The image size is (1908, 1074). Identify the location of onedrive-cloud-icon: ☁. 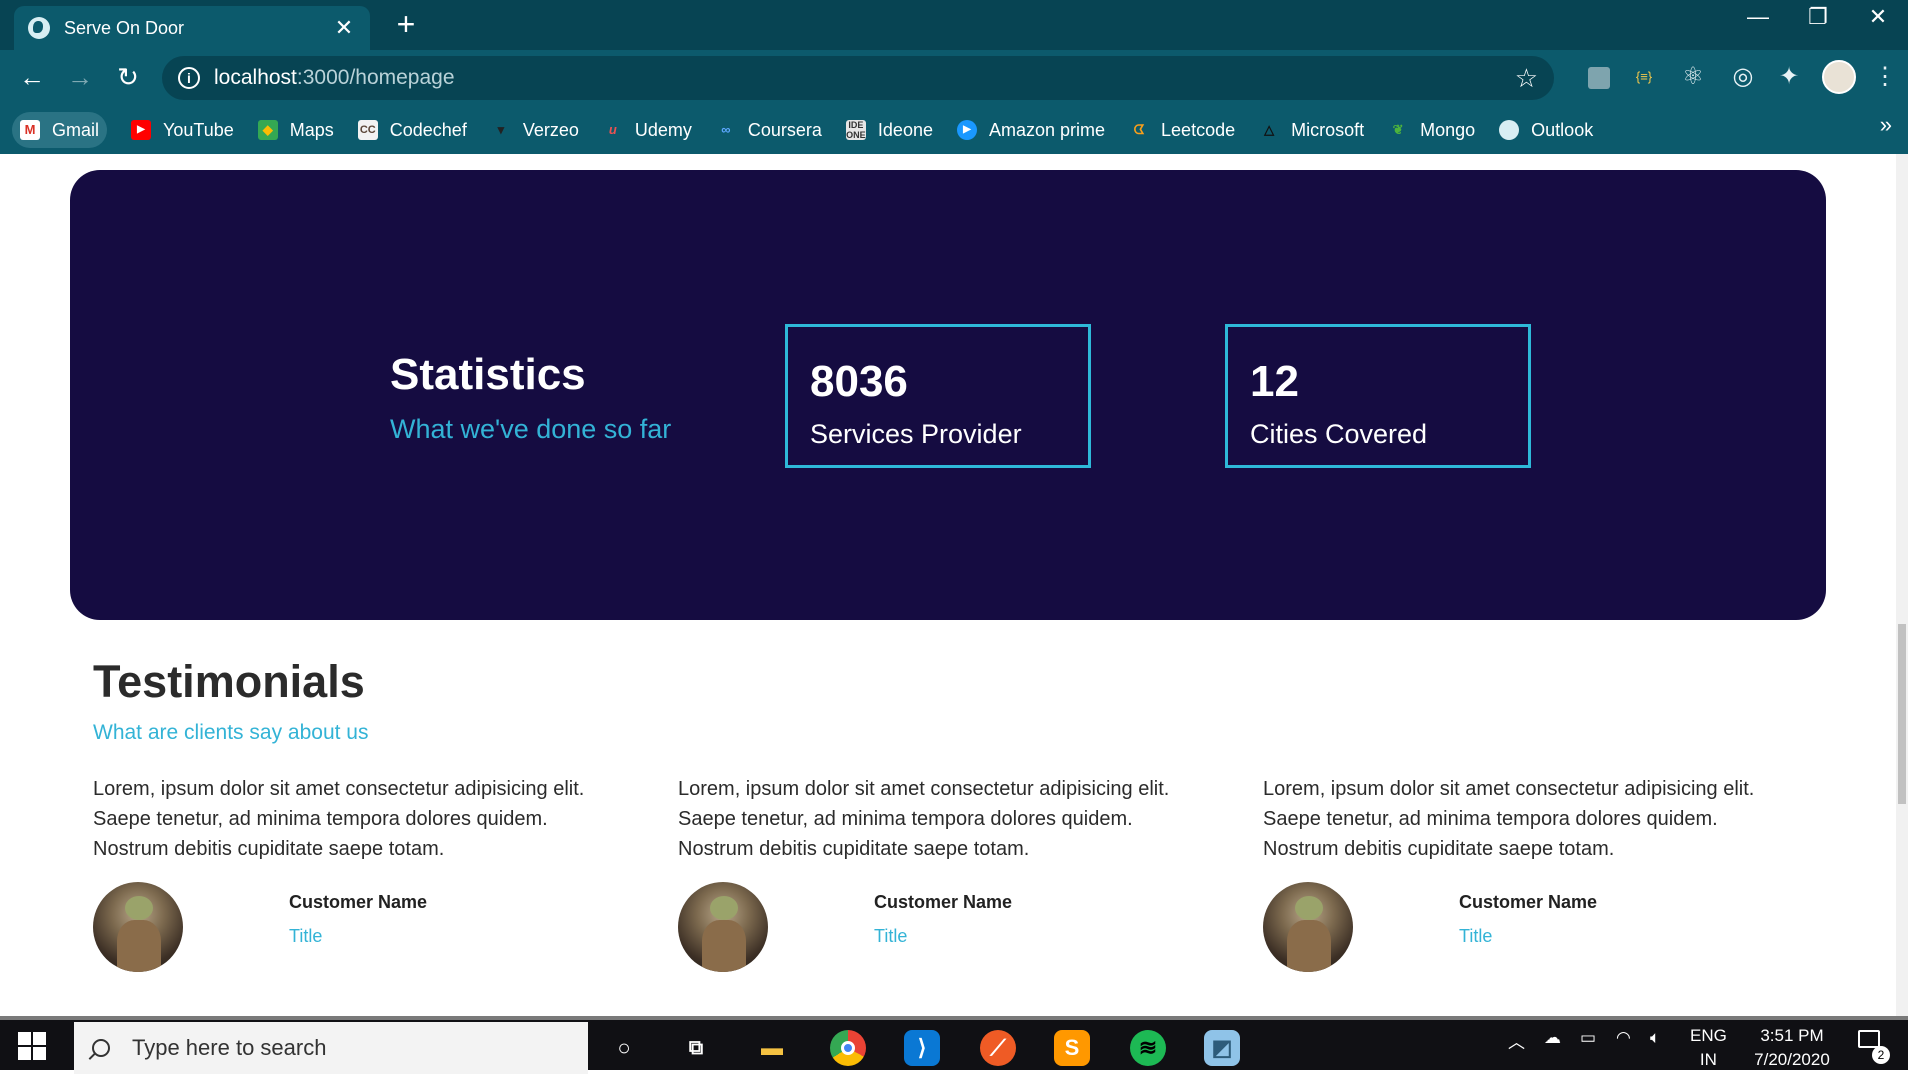
(1552, 1038).